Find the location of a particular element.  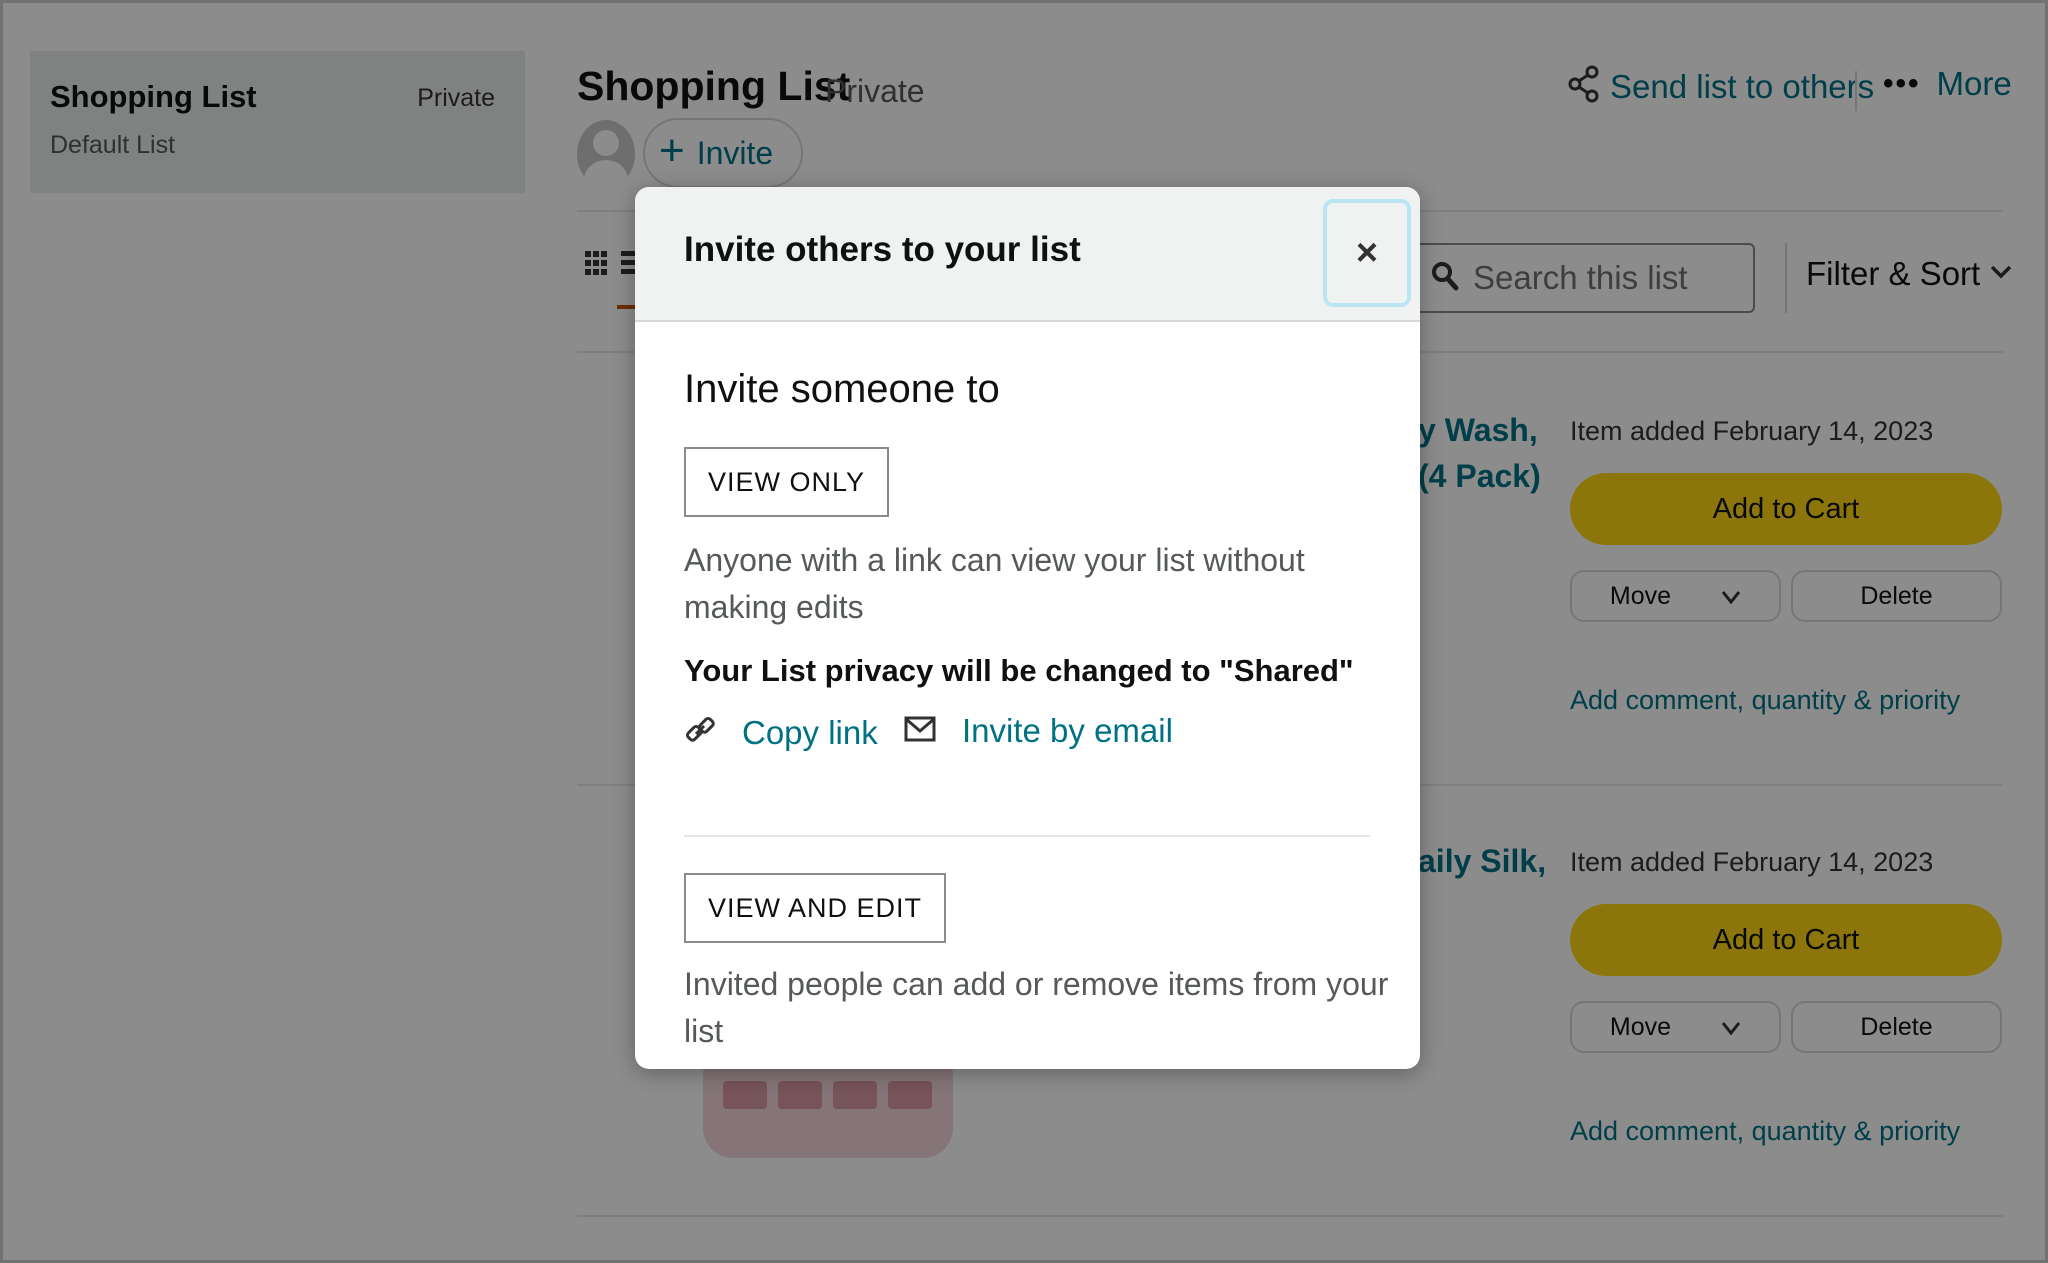

link-icon is located at coordinates (700, 732).